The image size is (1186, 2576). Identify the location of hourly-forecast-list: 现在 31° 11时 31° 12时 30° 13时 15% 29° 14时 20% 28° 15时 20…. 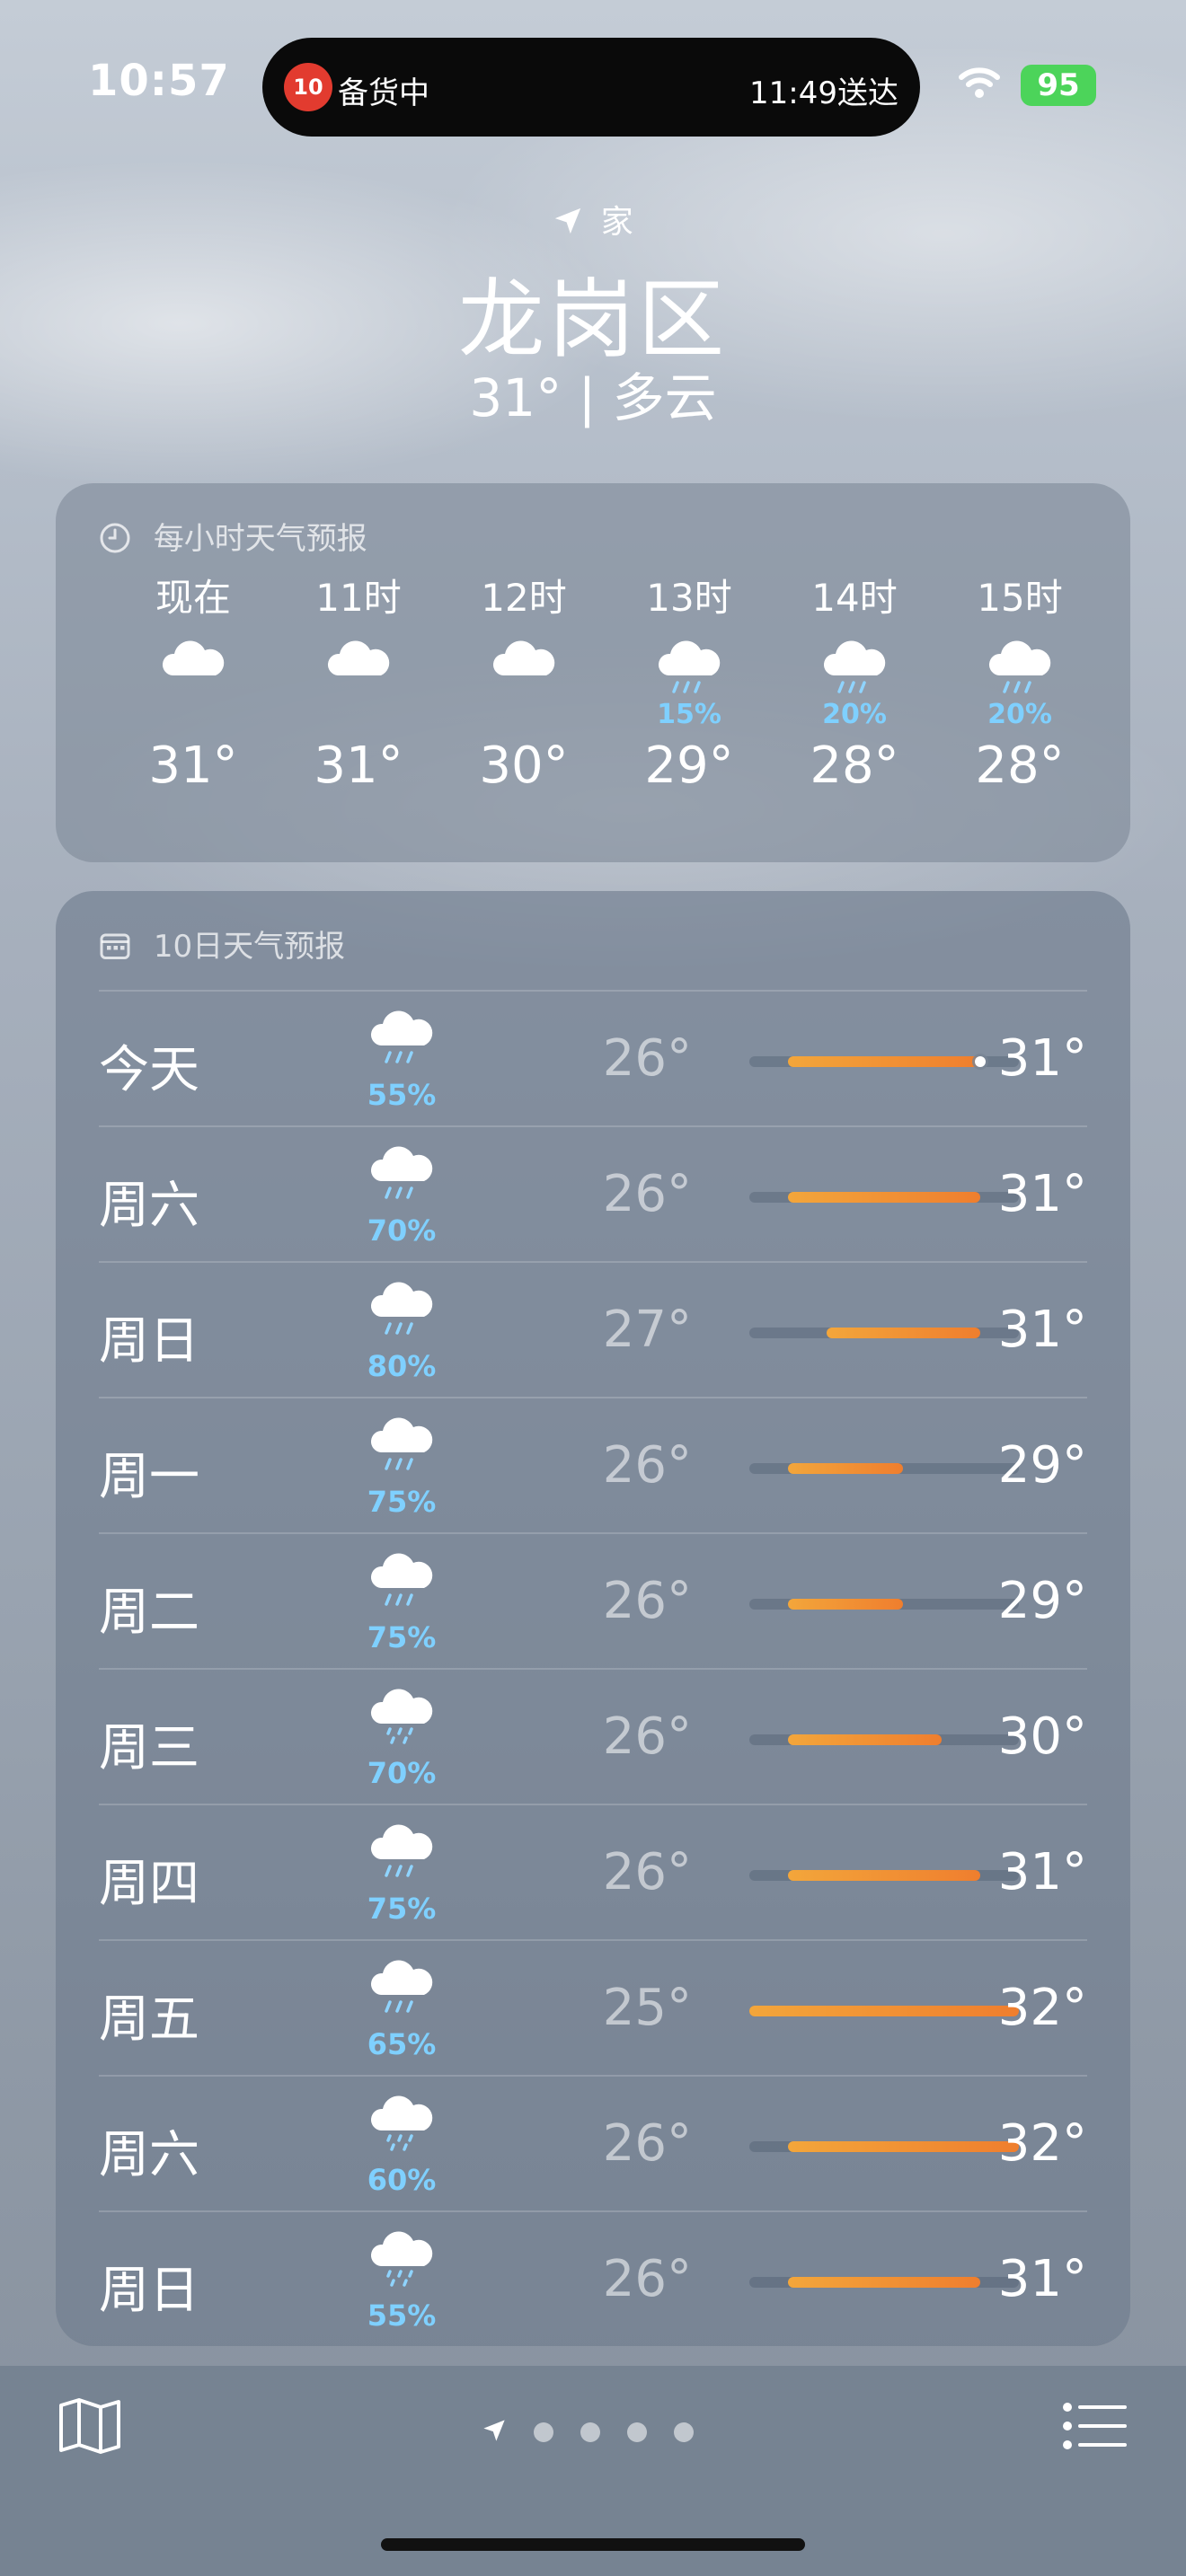
(593, 716).